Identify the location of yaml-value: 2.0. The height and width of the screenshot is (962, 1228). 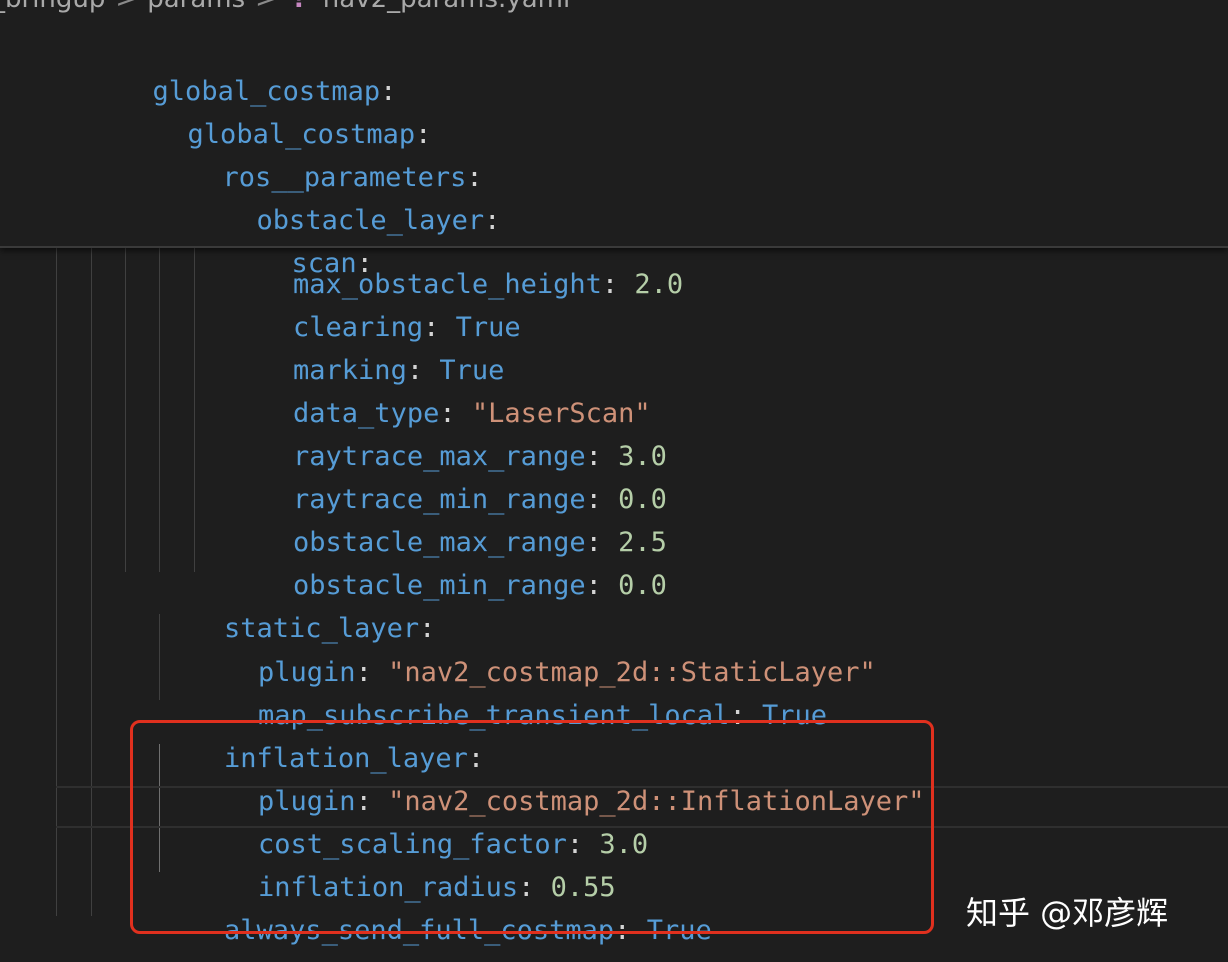
(659, 284).